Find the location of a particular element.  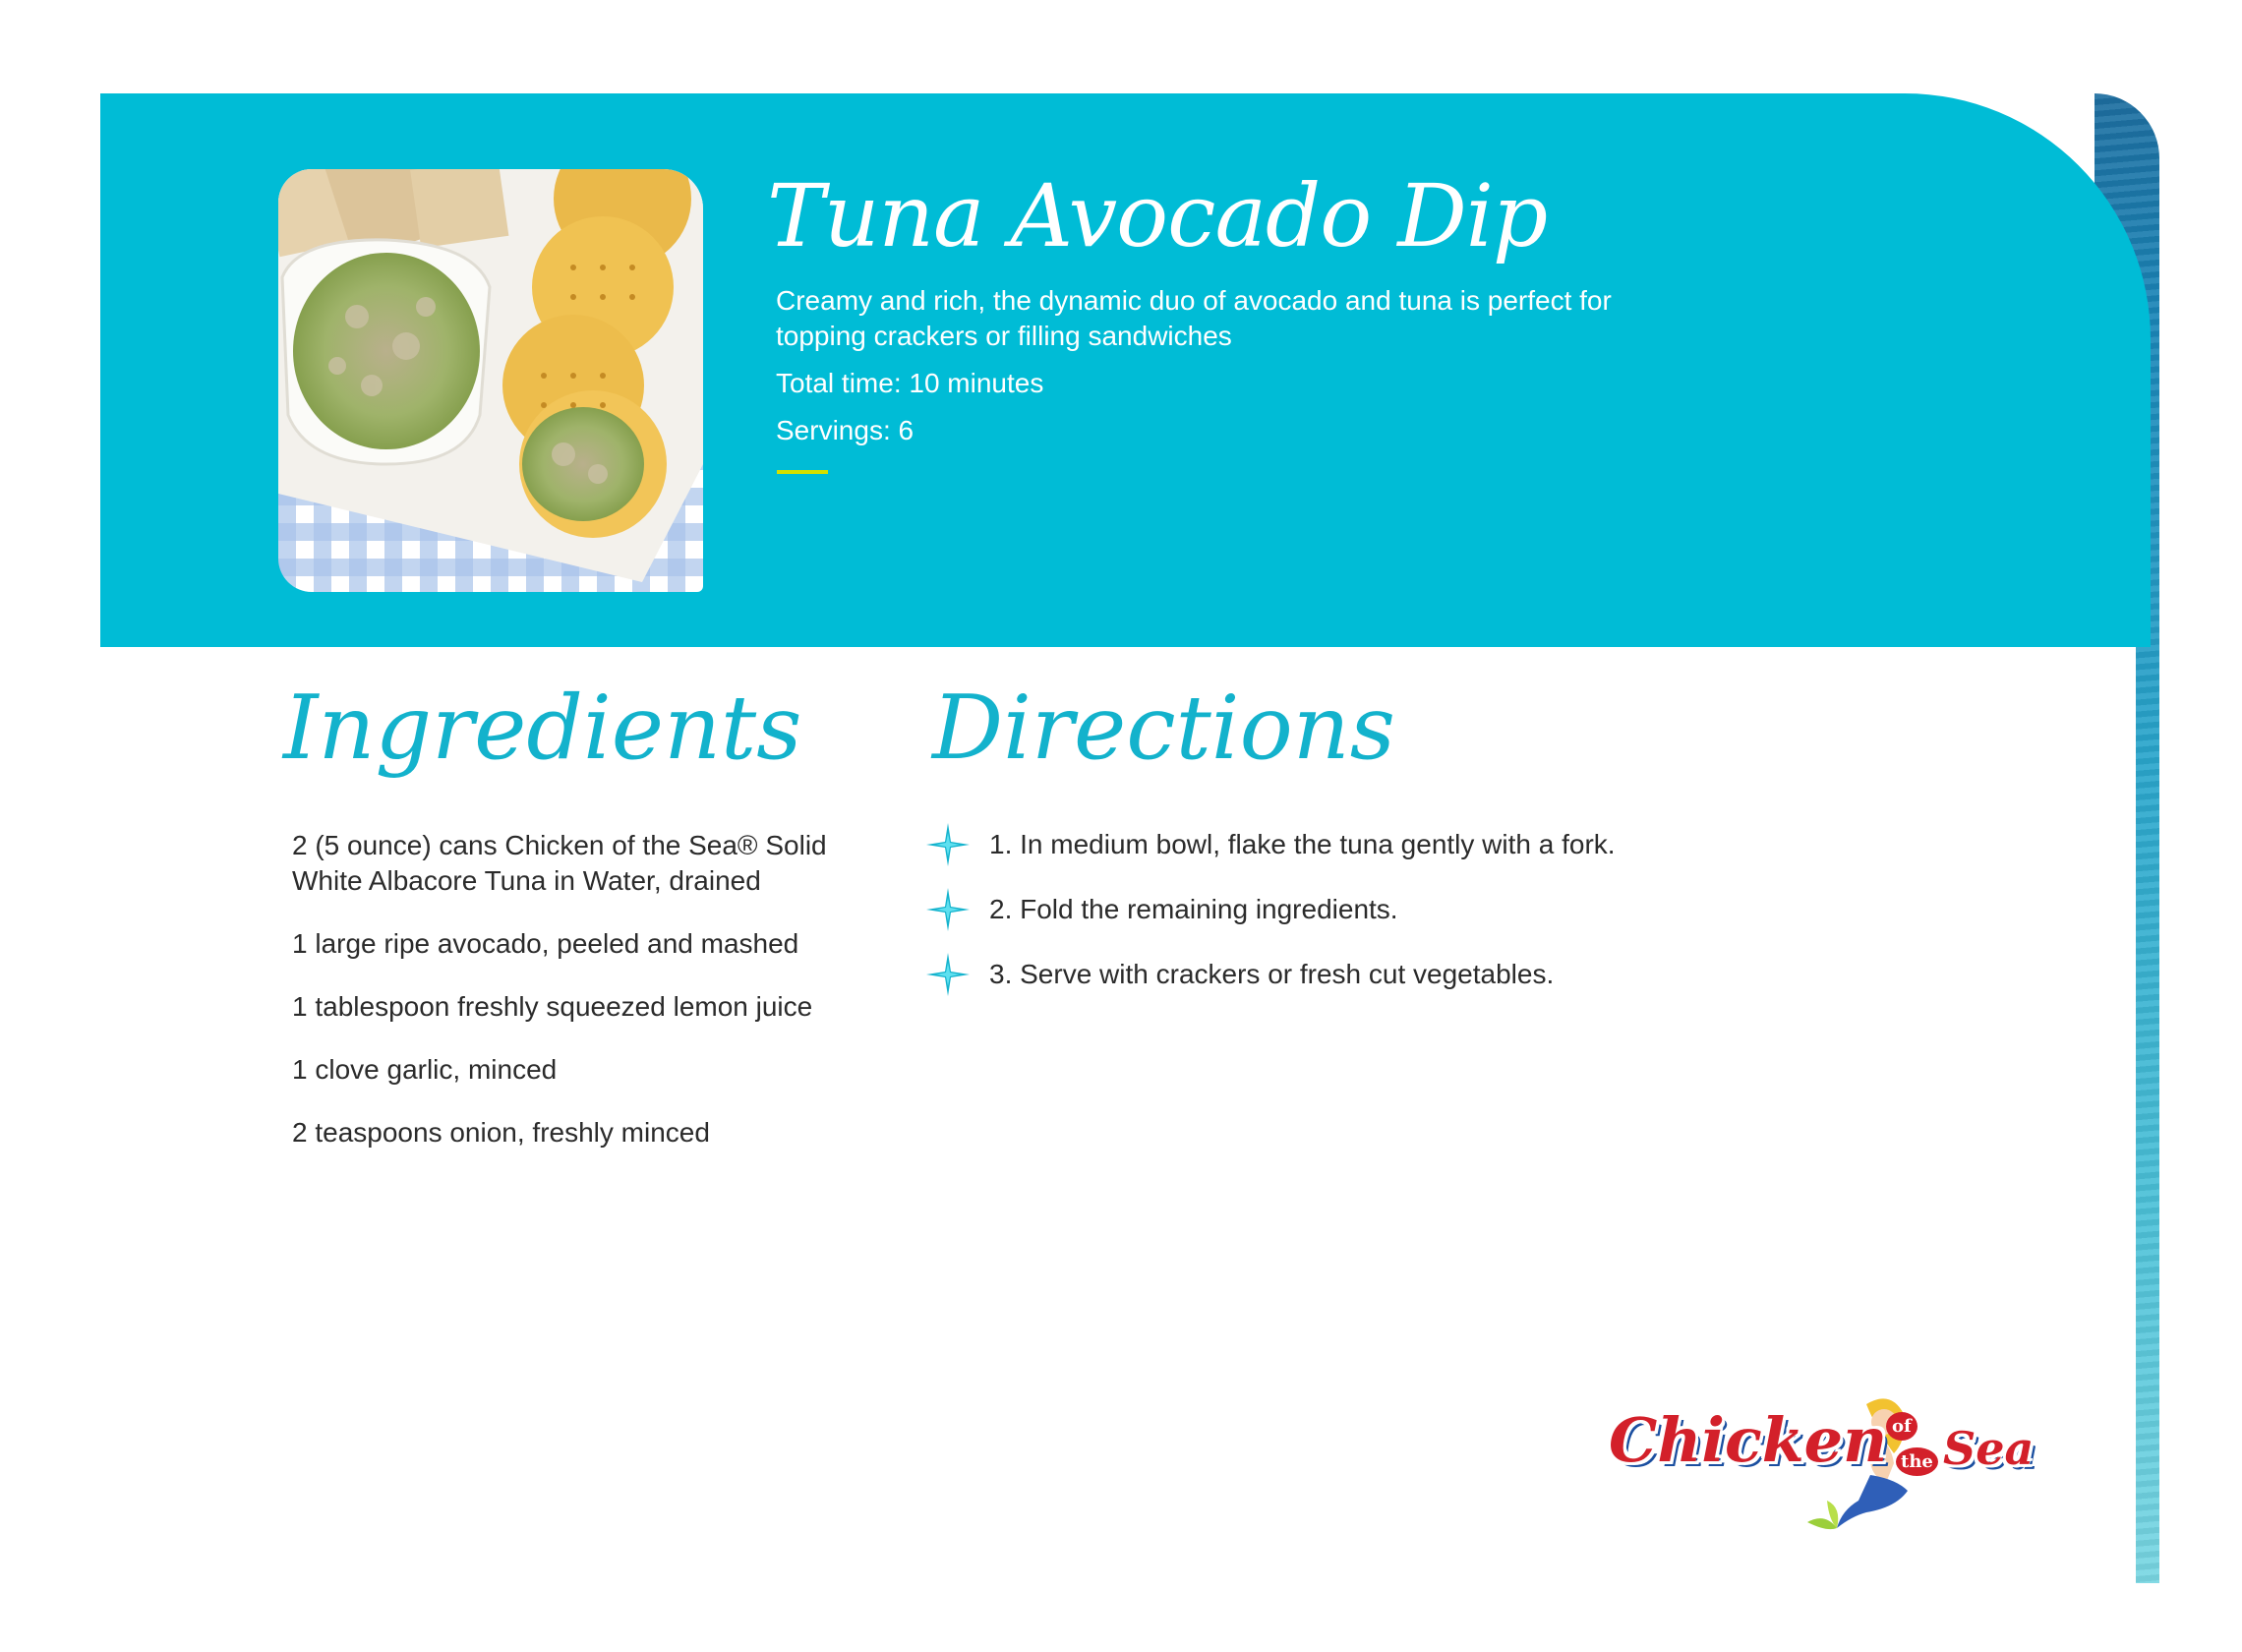

accent-divider is located at coordinates (802, 472).